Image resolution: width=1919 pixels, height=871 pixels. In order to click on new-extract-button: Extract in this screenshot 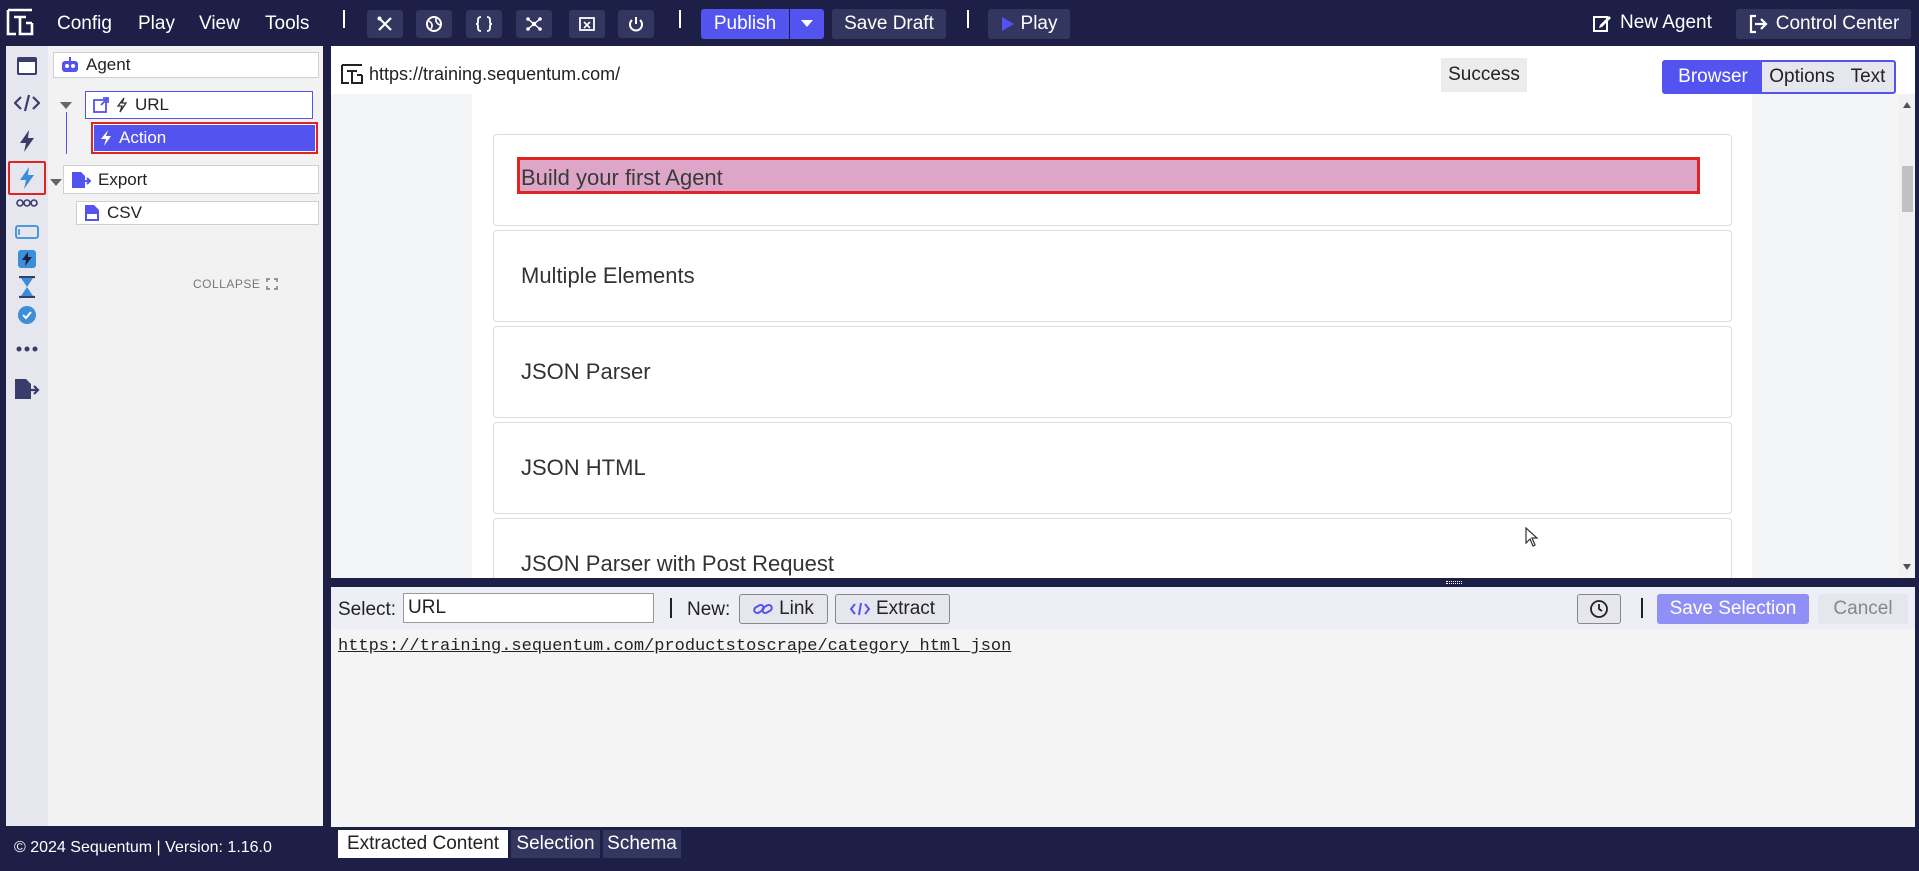, I will do `click(892, 609)`.